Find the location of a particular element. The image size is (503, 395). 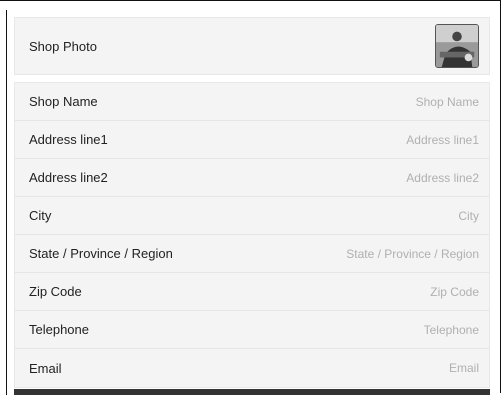

state-input is located at coordinates (369, 253).